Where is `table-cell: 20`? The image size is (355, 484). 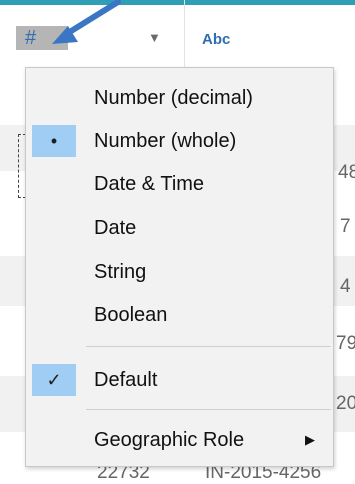
table-cell: 20 is located at coordinates (345, 403).